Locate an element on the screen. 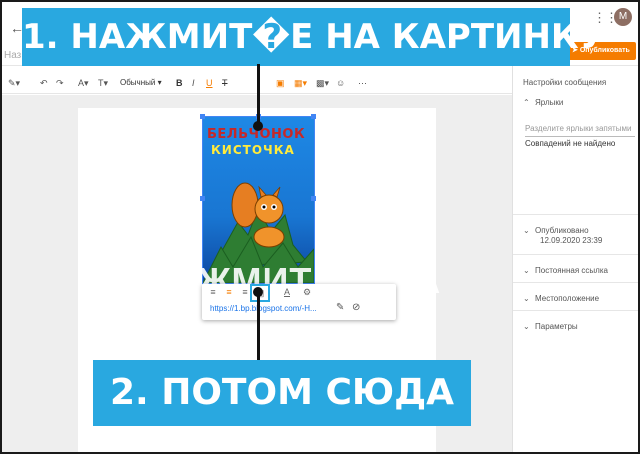 The image size is (640, 454). settings-gear-icon: ⚙ is located at coordinates (307, 292).